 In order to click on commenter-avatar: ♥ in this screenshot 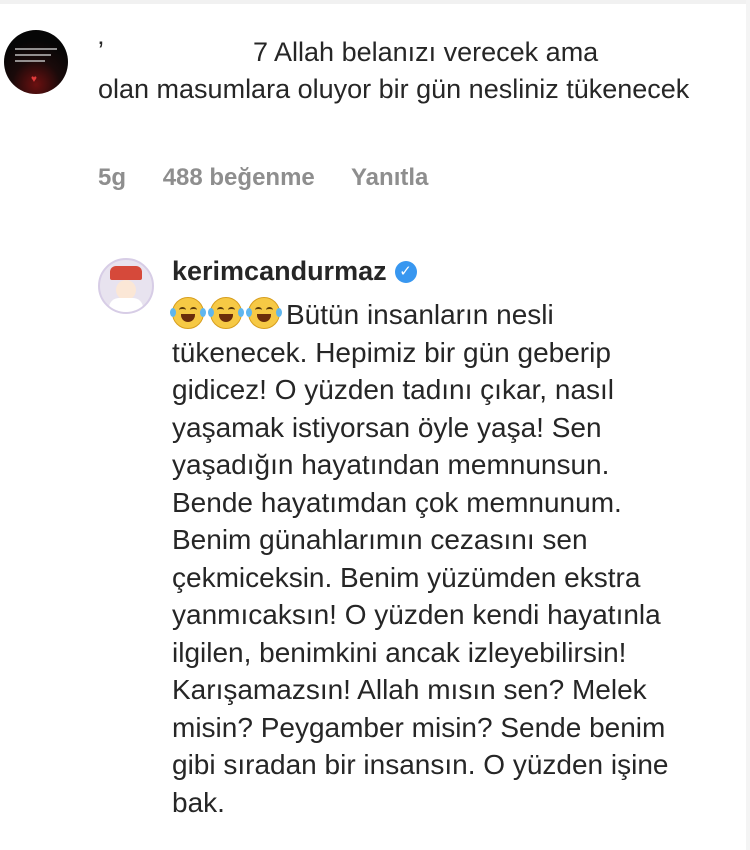, I will do `click(36, 62)`.